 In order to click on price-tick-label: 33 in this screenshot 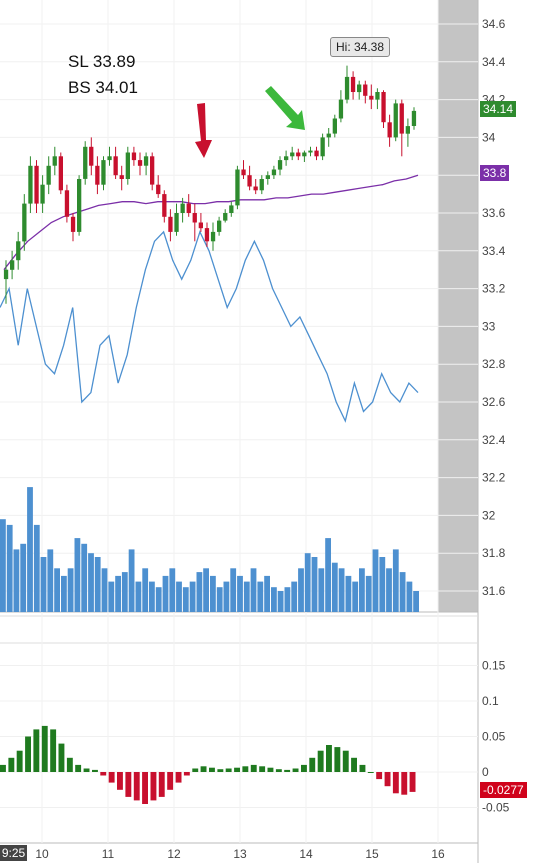, I will do `click(489, 326)`.